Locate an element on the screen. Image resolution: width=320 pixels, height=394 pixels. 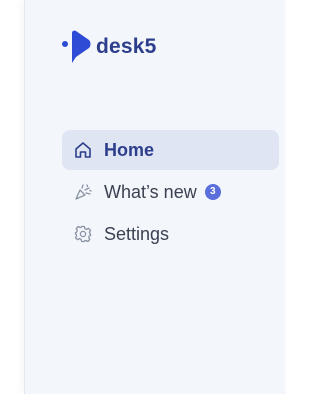
party-popper-icon is located at coordinates (83, 192).